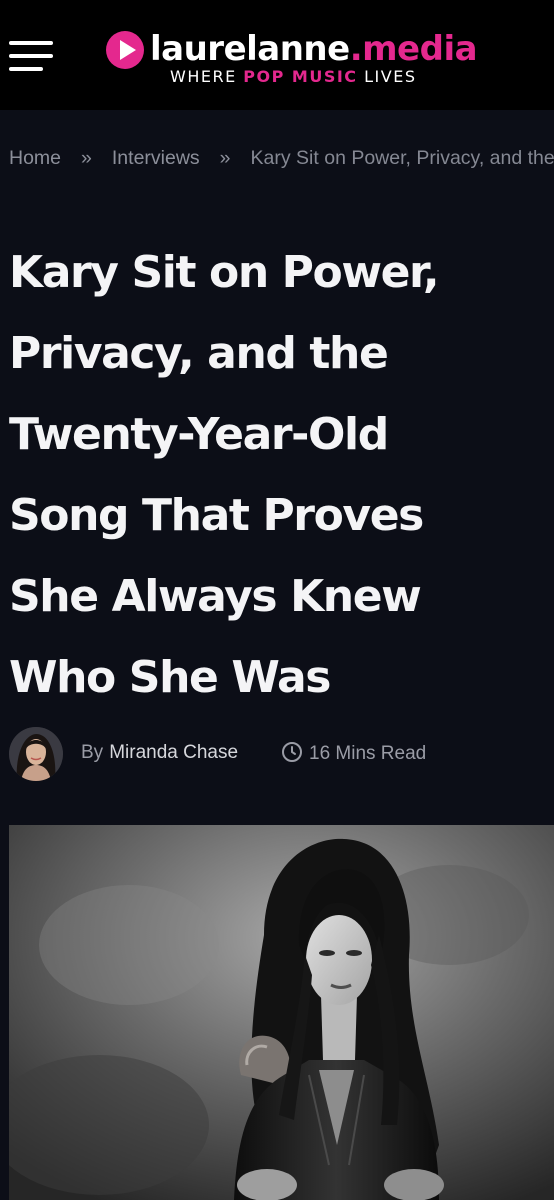  What do you see at coordinates (125, 50) in the screenshot?
I see `play-circle-icon` at bounding box center [125, 50].